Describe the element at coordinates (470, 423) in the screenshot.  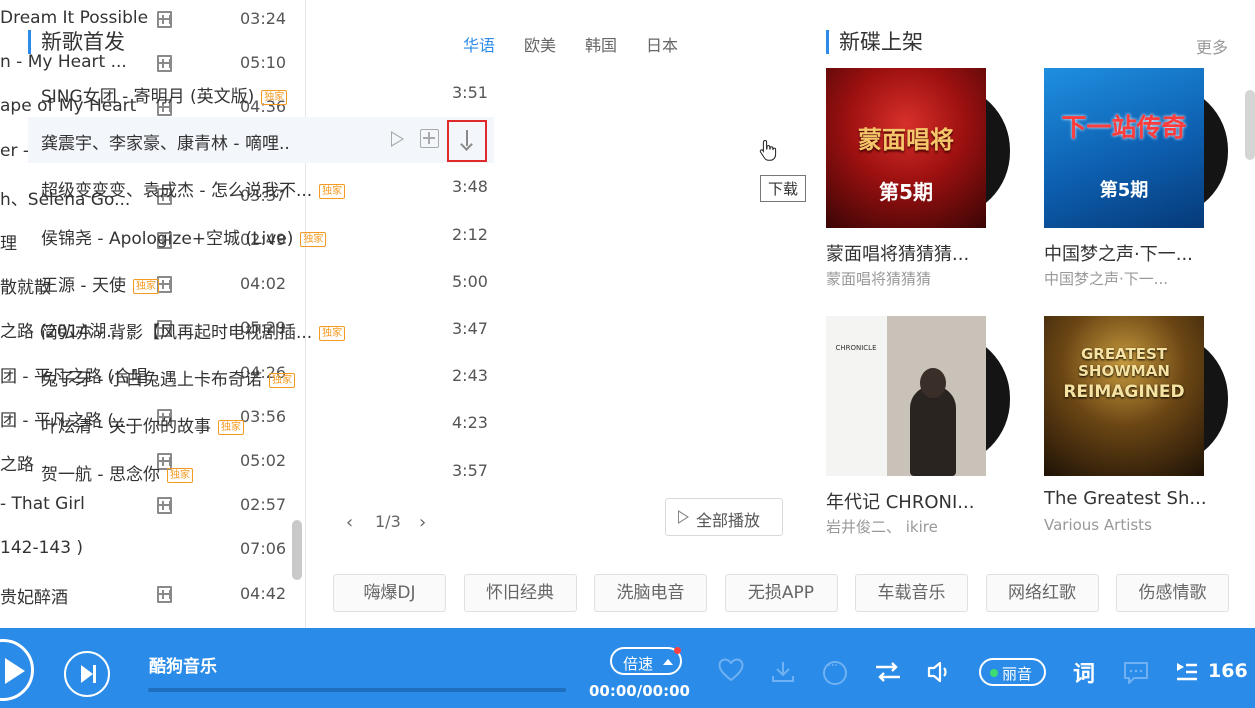
I see `song-duration: 4:23` at that location.